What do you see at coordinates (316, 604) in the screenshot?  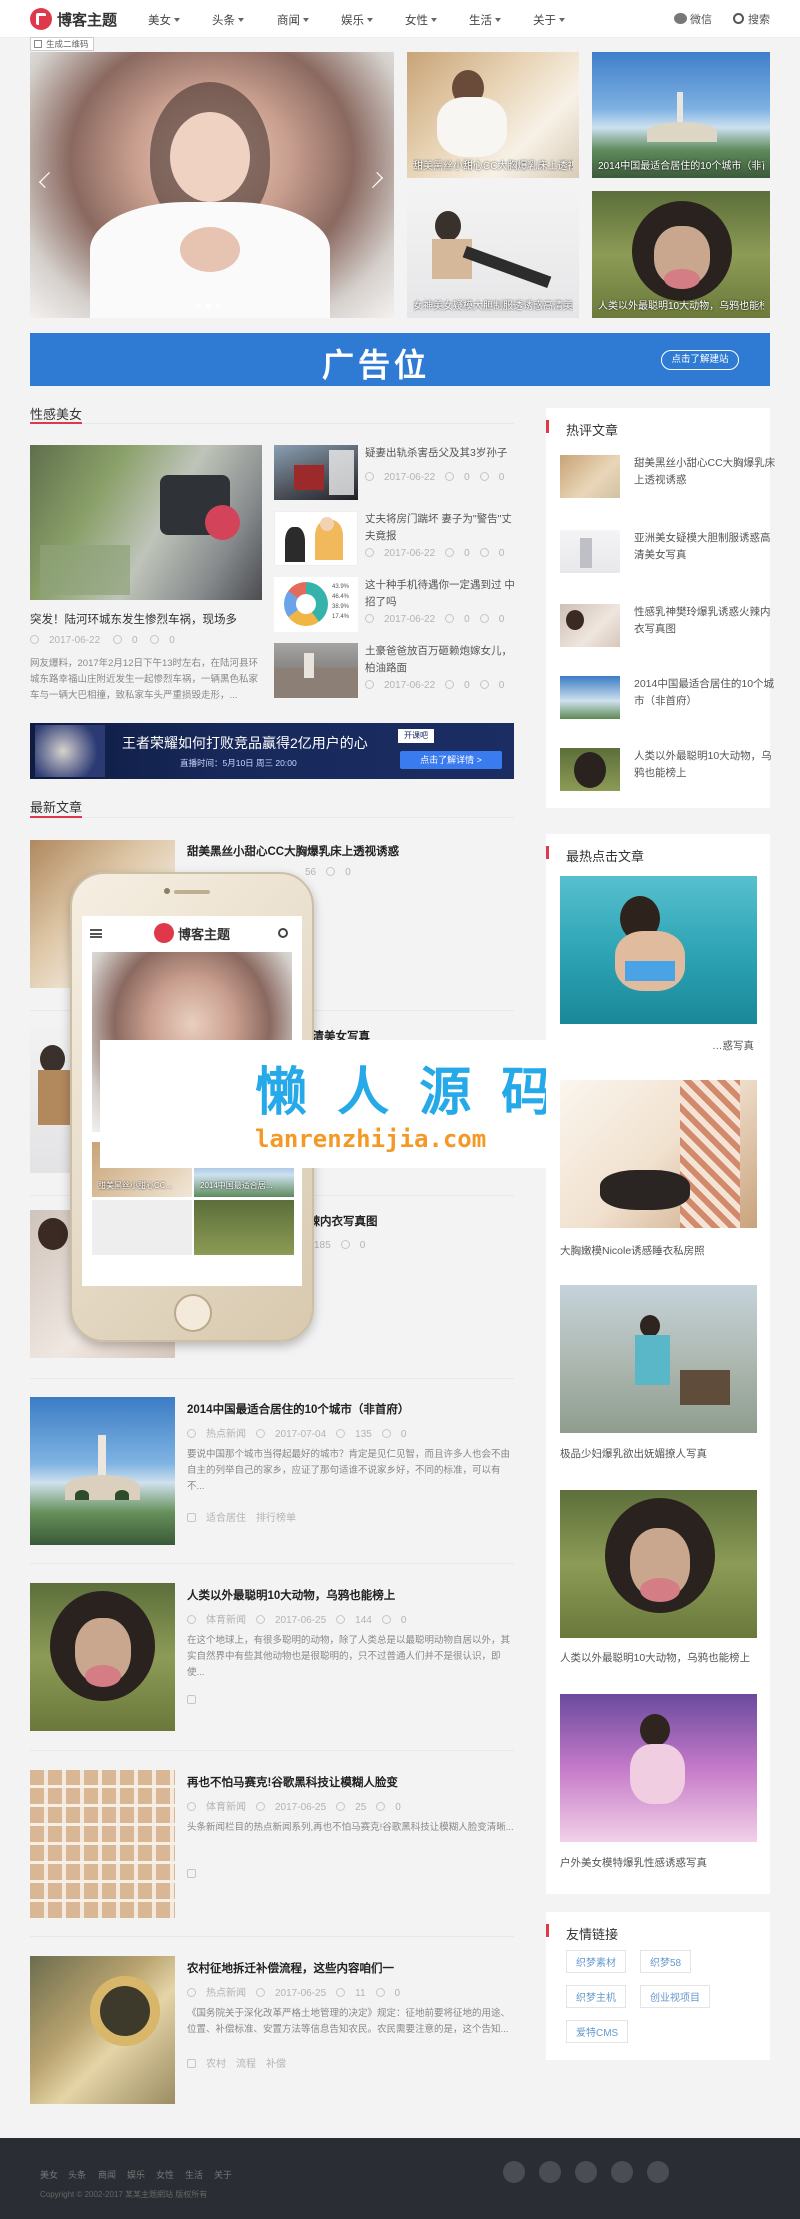 I see `sexy-item-image-3: 43.9% 46.4% 38.9% 17.4%` at bounding box center [316, 604].